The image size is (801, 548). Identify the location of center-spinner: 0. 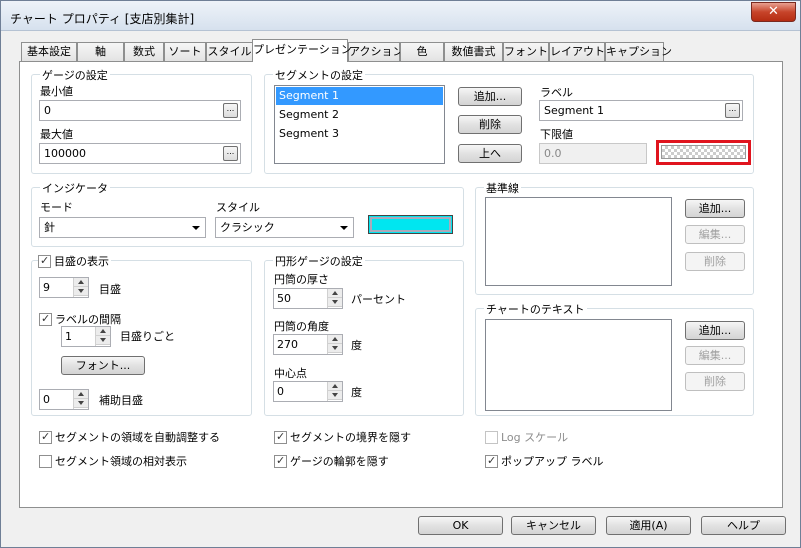
(308, 391).